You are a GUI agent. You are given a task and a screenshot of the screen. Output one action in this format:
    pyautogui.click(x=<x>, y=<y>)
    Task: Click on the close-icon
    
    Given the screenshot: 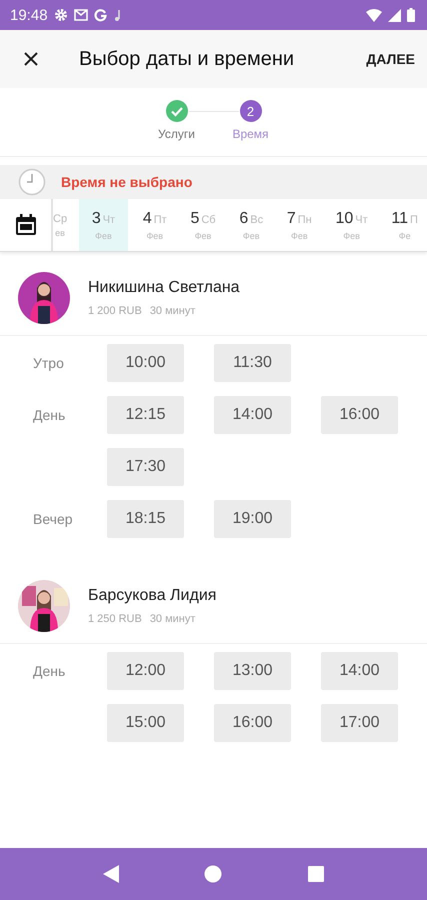 What is the action you would take?
    pyautogui.click(x=31, y=59)
    